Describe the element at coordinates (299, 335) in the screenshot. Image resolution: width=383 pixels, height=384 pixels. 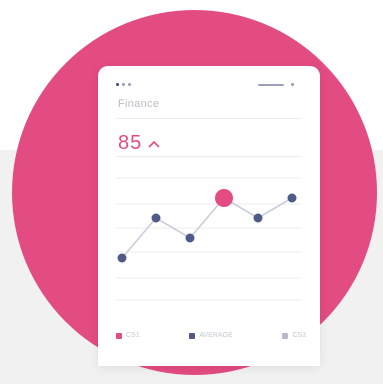
I see `legend-label: CS3` at that location.